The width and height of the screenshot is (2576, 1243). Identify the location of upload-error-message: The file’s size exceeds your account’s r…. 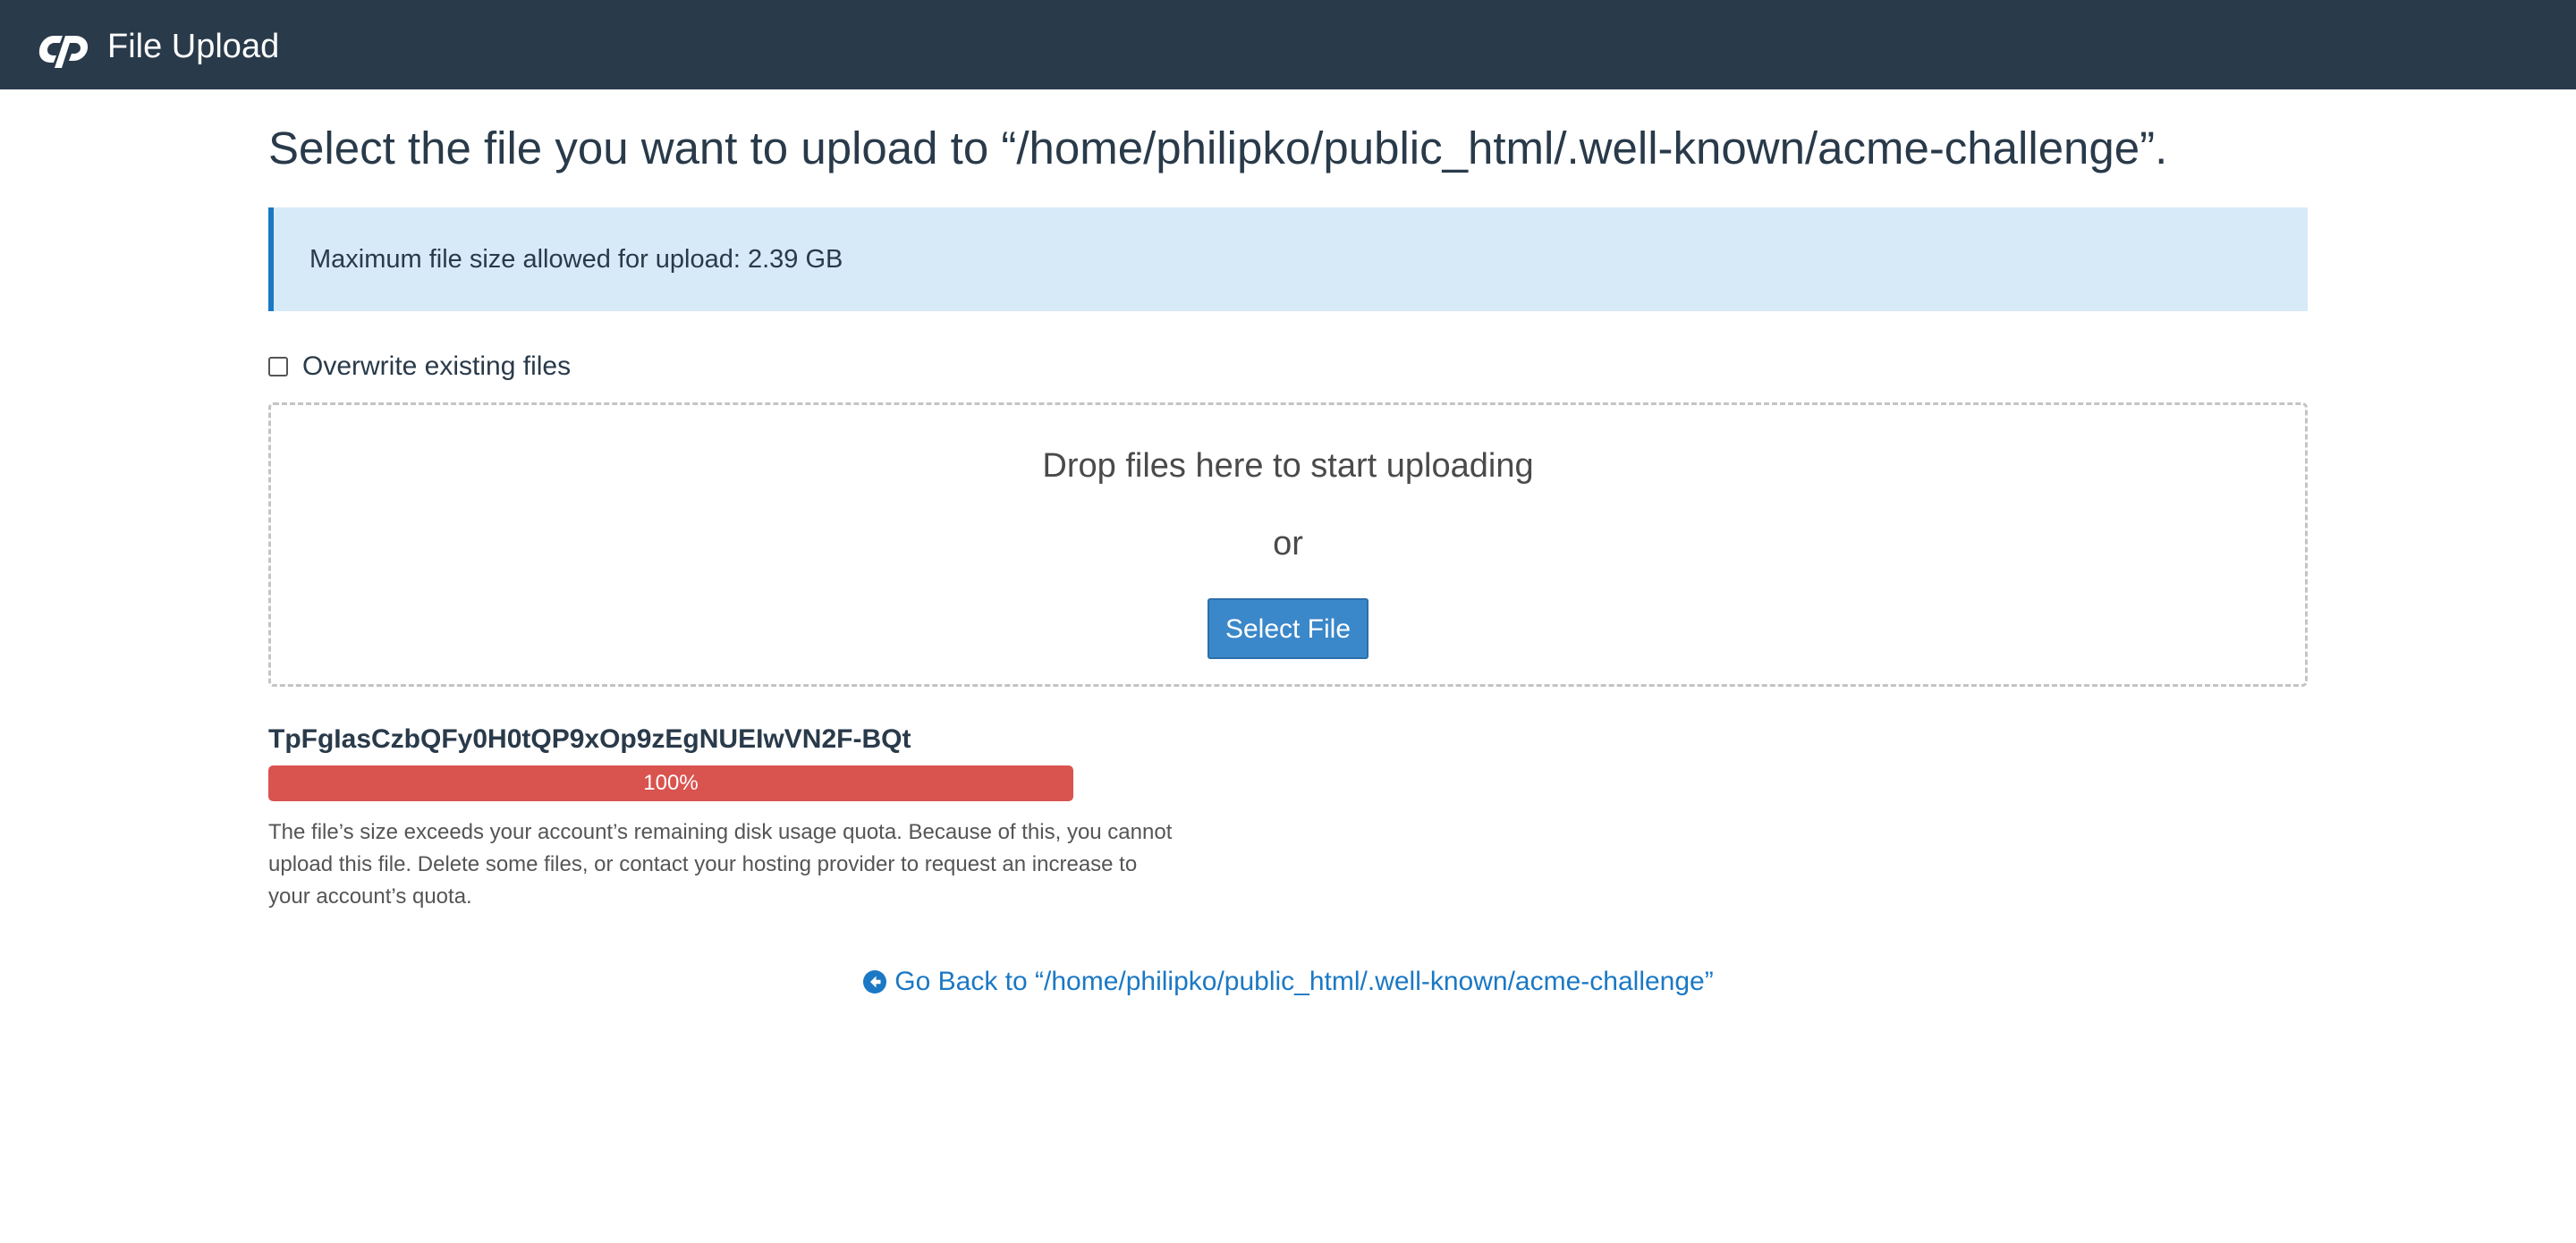
(720, 864).